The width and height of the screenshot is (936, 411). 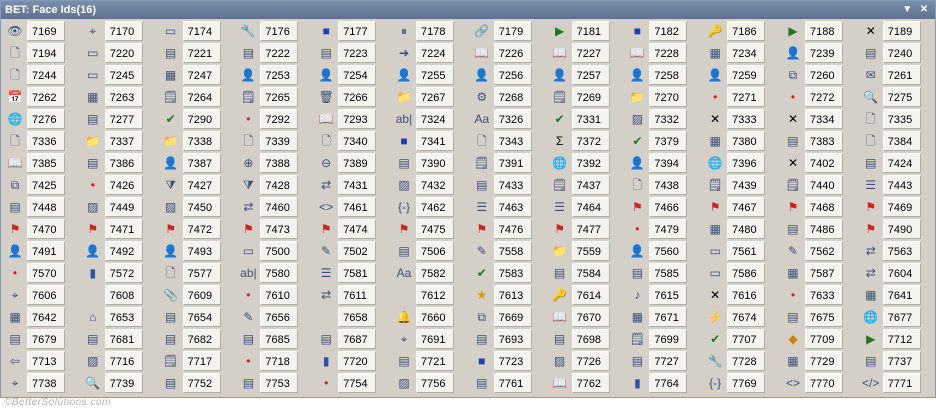 I want to click on face-id-cell: ▤ 7693, so click(x=508, y=339).